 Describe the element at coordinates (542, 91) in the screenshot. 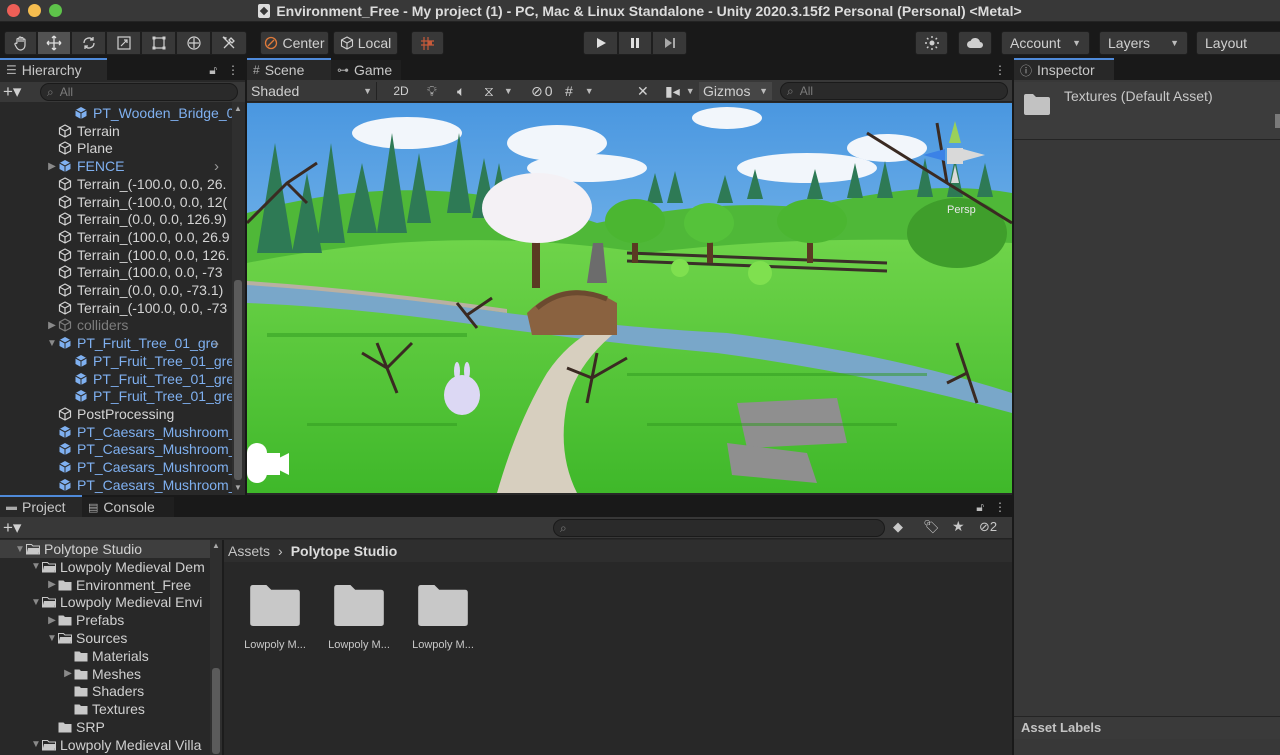

I see `hidden-objects-toggle: ⊘ 0` at that location.